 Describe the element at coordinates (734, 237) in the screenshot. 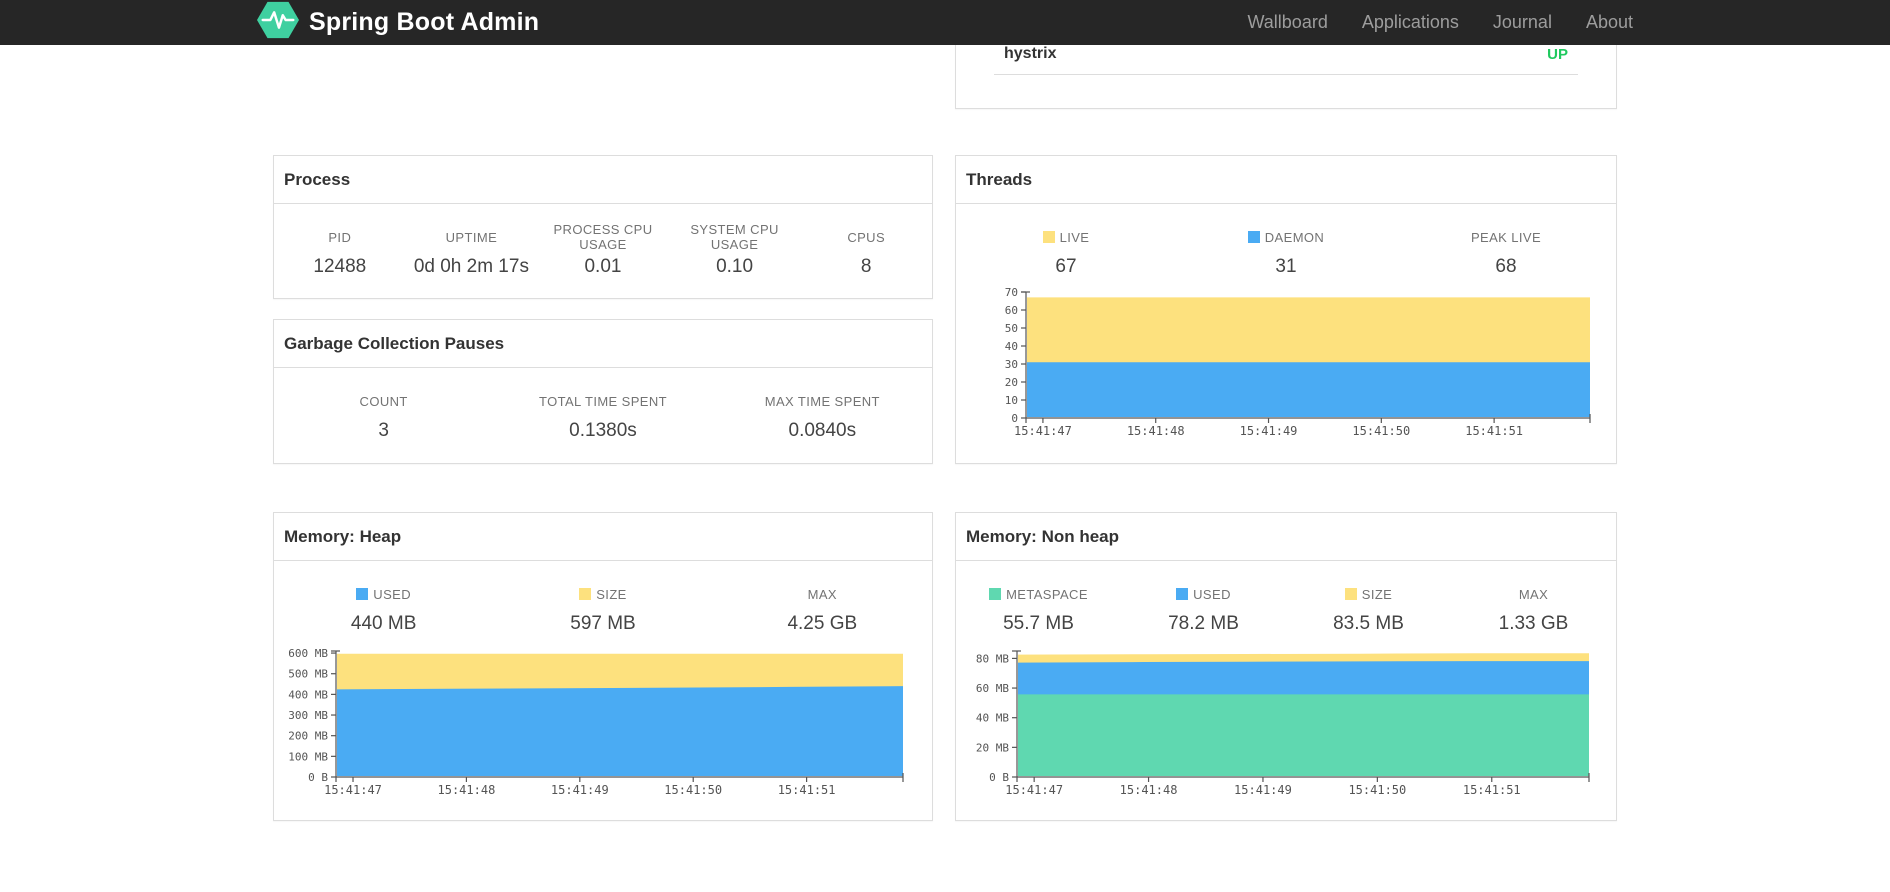

I see `metric-label-text: SYSTEM CPU USAGE` at that location.